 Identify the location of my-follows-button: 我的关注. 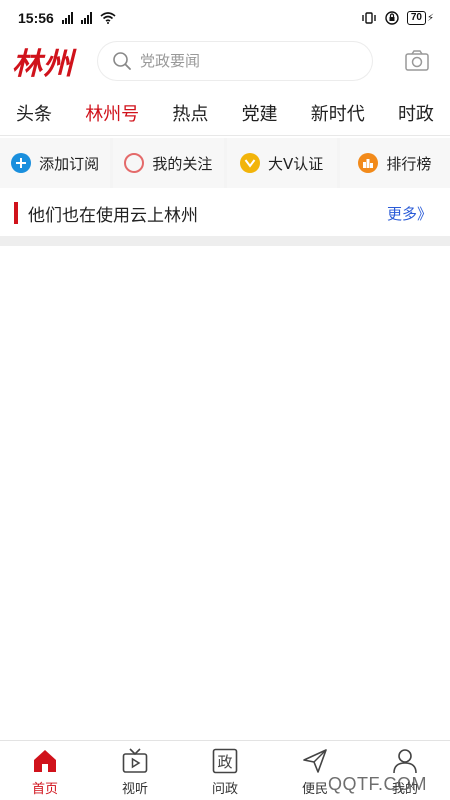
(168, 163).